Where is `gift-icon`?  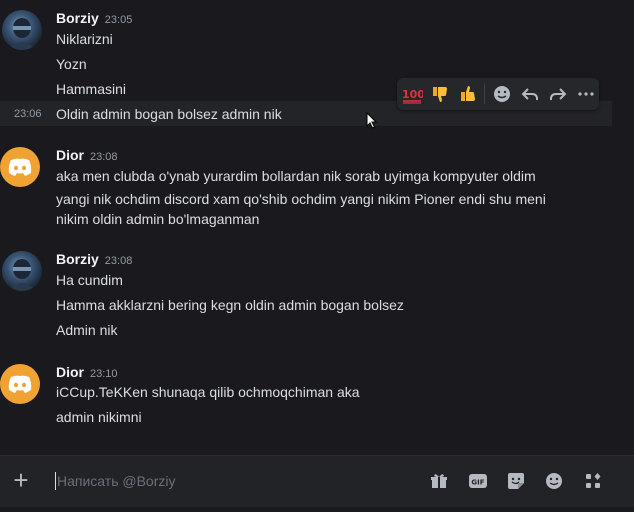
gift-icon is located at coordinates (439, 481).